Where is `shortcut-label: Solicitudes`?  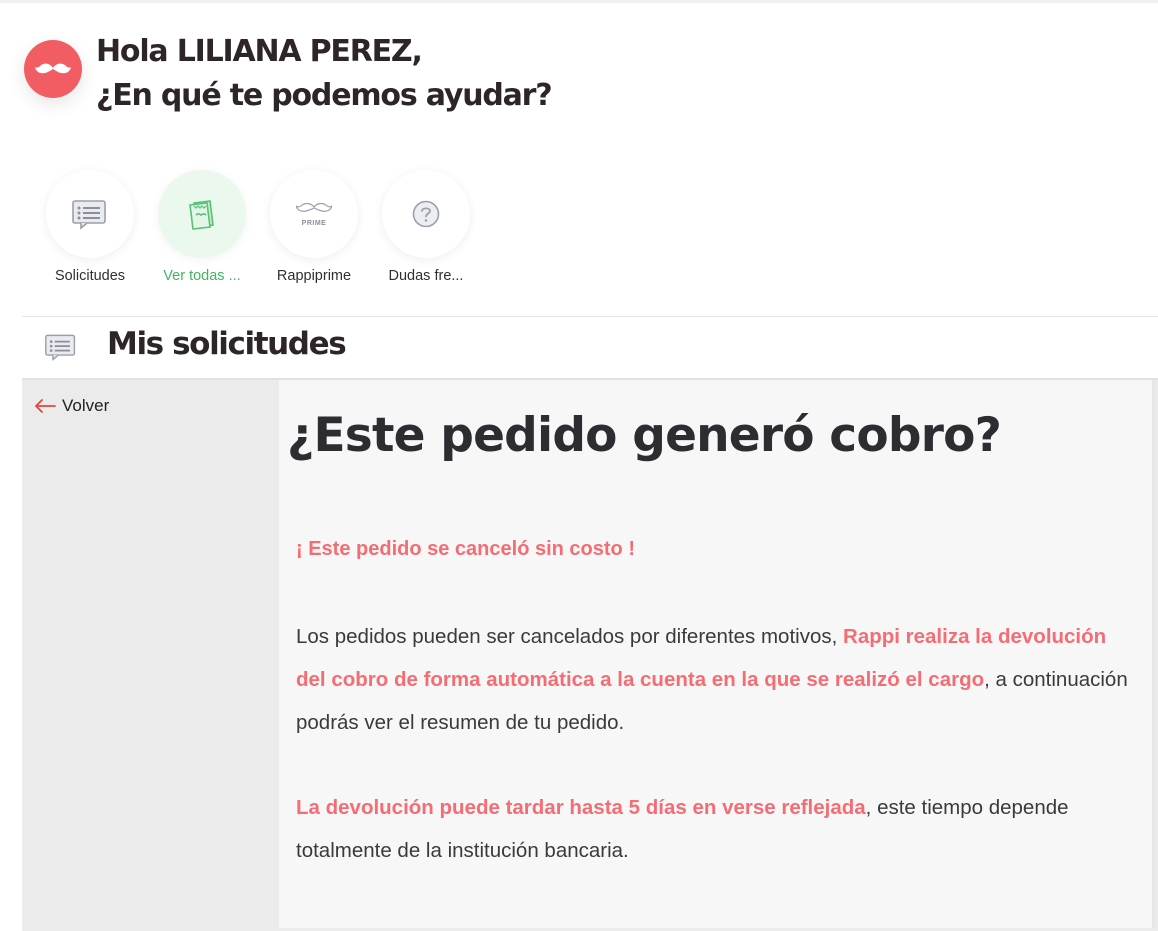
shortcut-label: Solicitudes is located at coordinates (90, 276).